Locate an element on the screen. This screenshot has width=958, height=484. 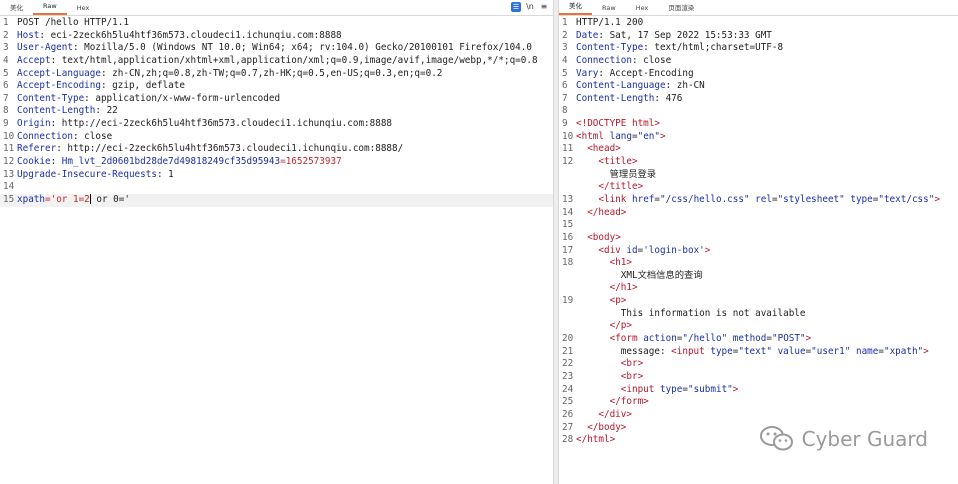
tag-open: <br is located at coordinates (629, 376).